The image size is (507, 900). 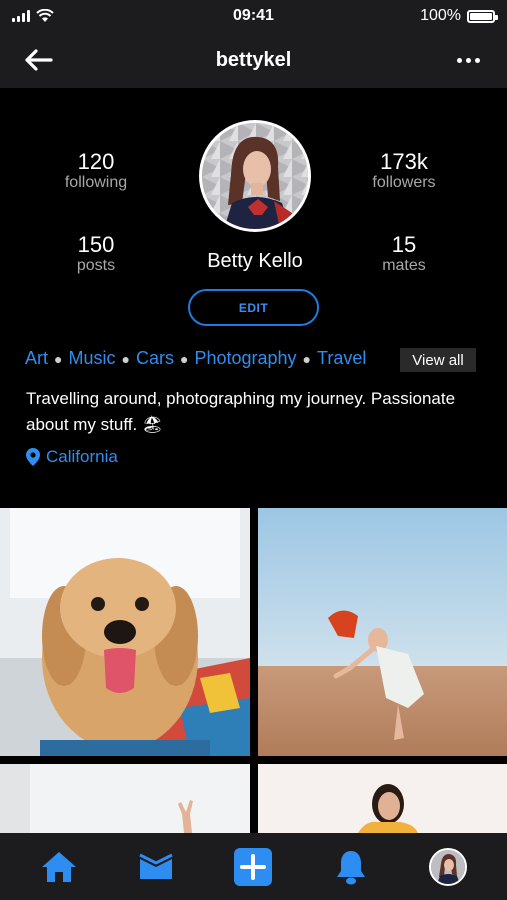 I want to click on stat-following: 120 following, so click(x=96, y=171).